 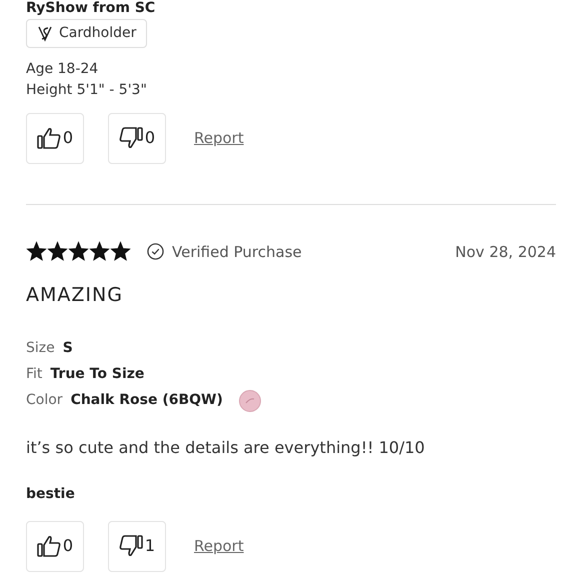 What do you see at coordinates (34, 374) in the screenshot?
I see `attribute-label: Fit` at bounding box center [34, 374].